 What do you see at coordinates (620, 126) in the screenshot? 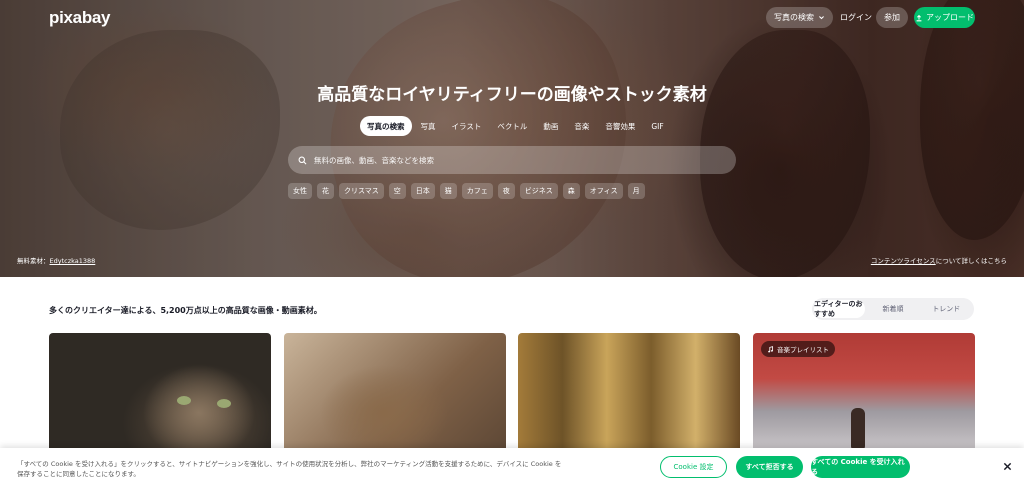
I see `tab-sound-effects: 音響効果` at bounding box center [620, 126].